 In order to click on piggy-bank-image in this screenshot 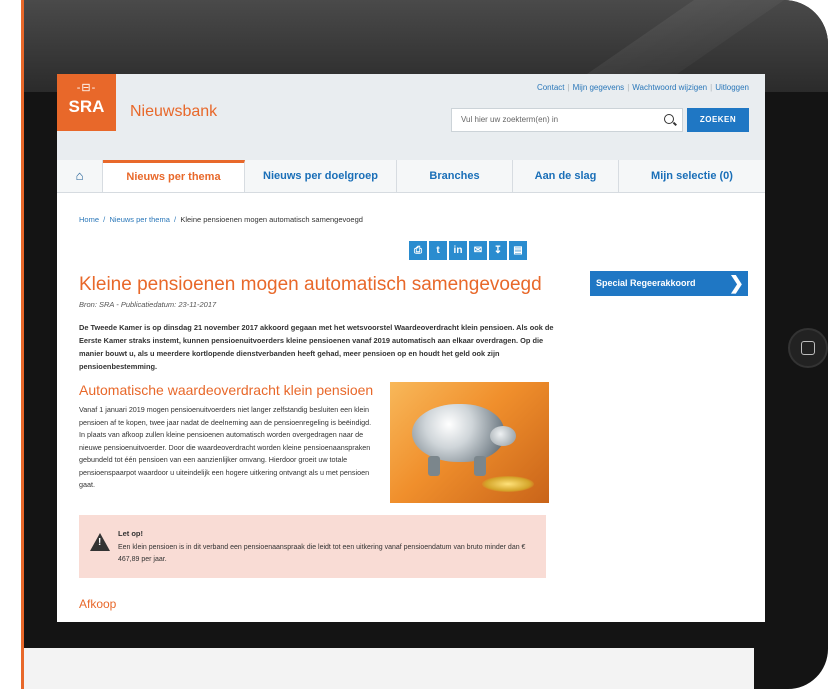, I will do `click(469, 442)`.